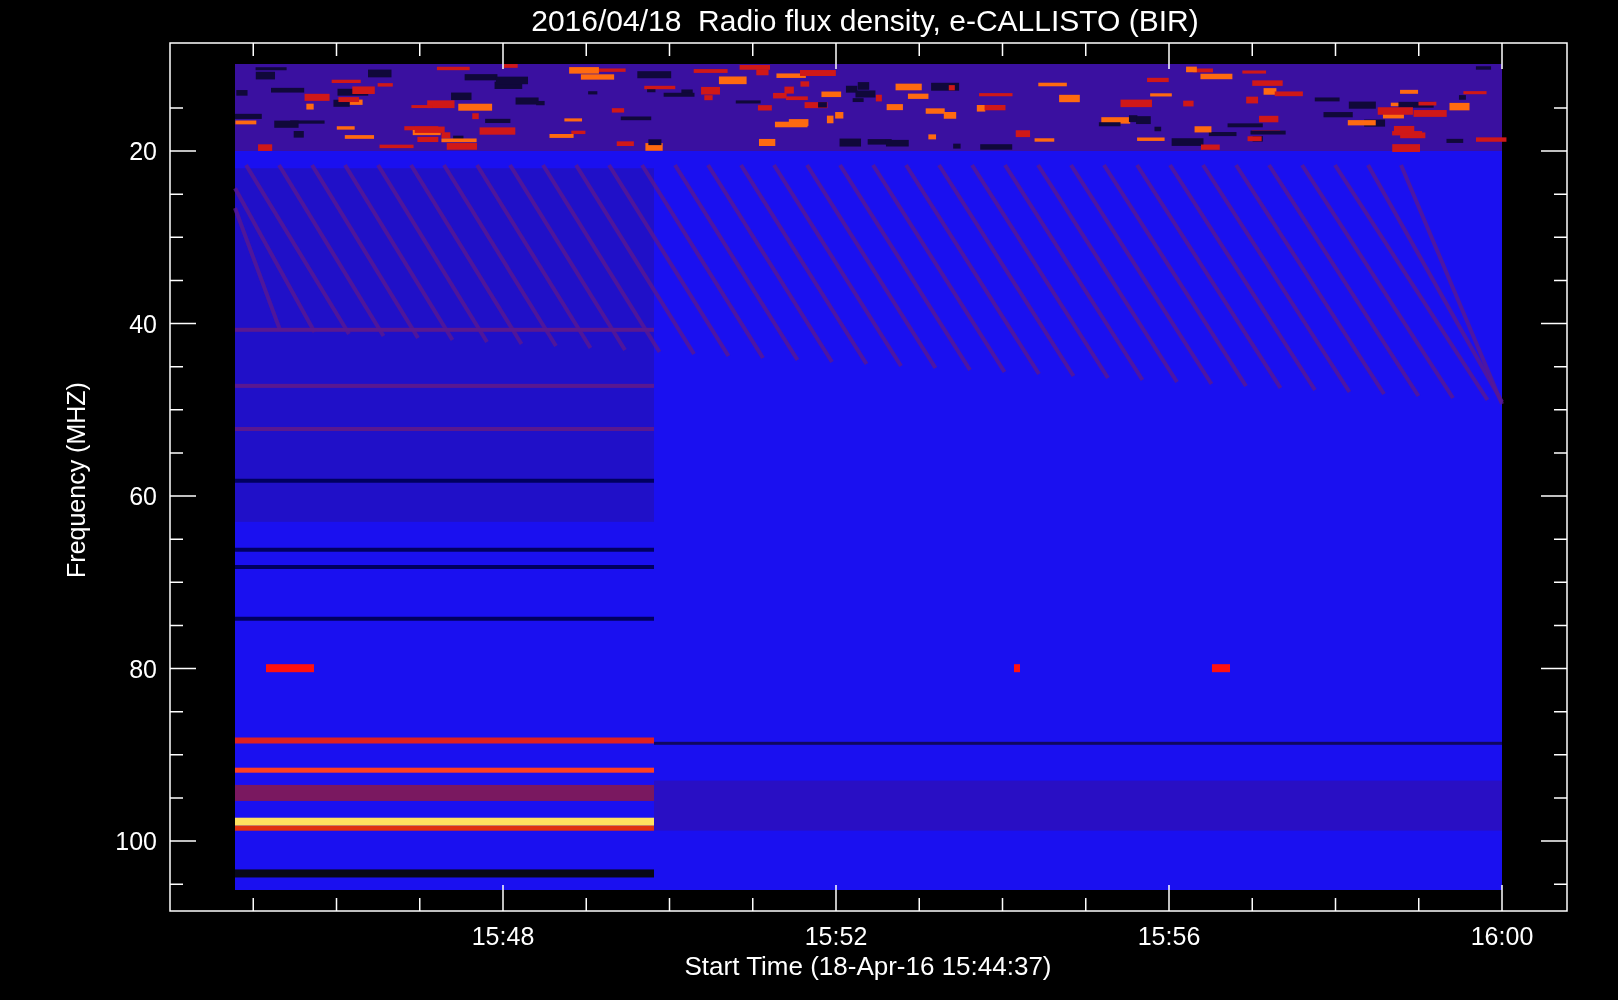 Image resolution: width=1618 pixels, height=1000 pixels. Describe the element at coordinates (143, 668) in the screenshot. I see `y-tick-label: 80` at that location.